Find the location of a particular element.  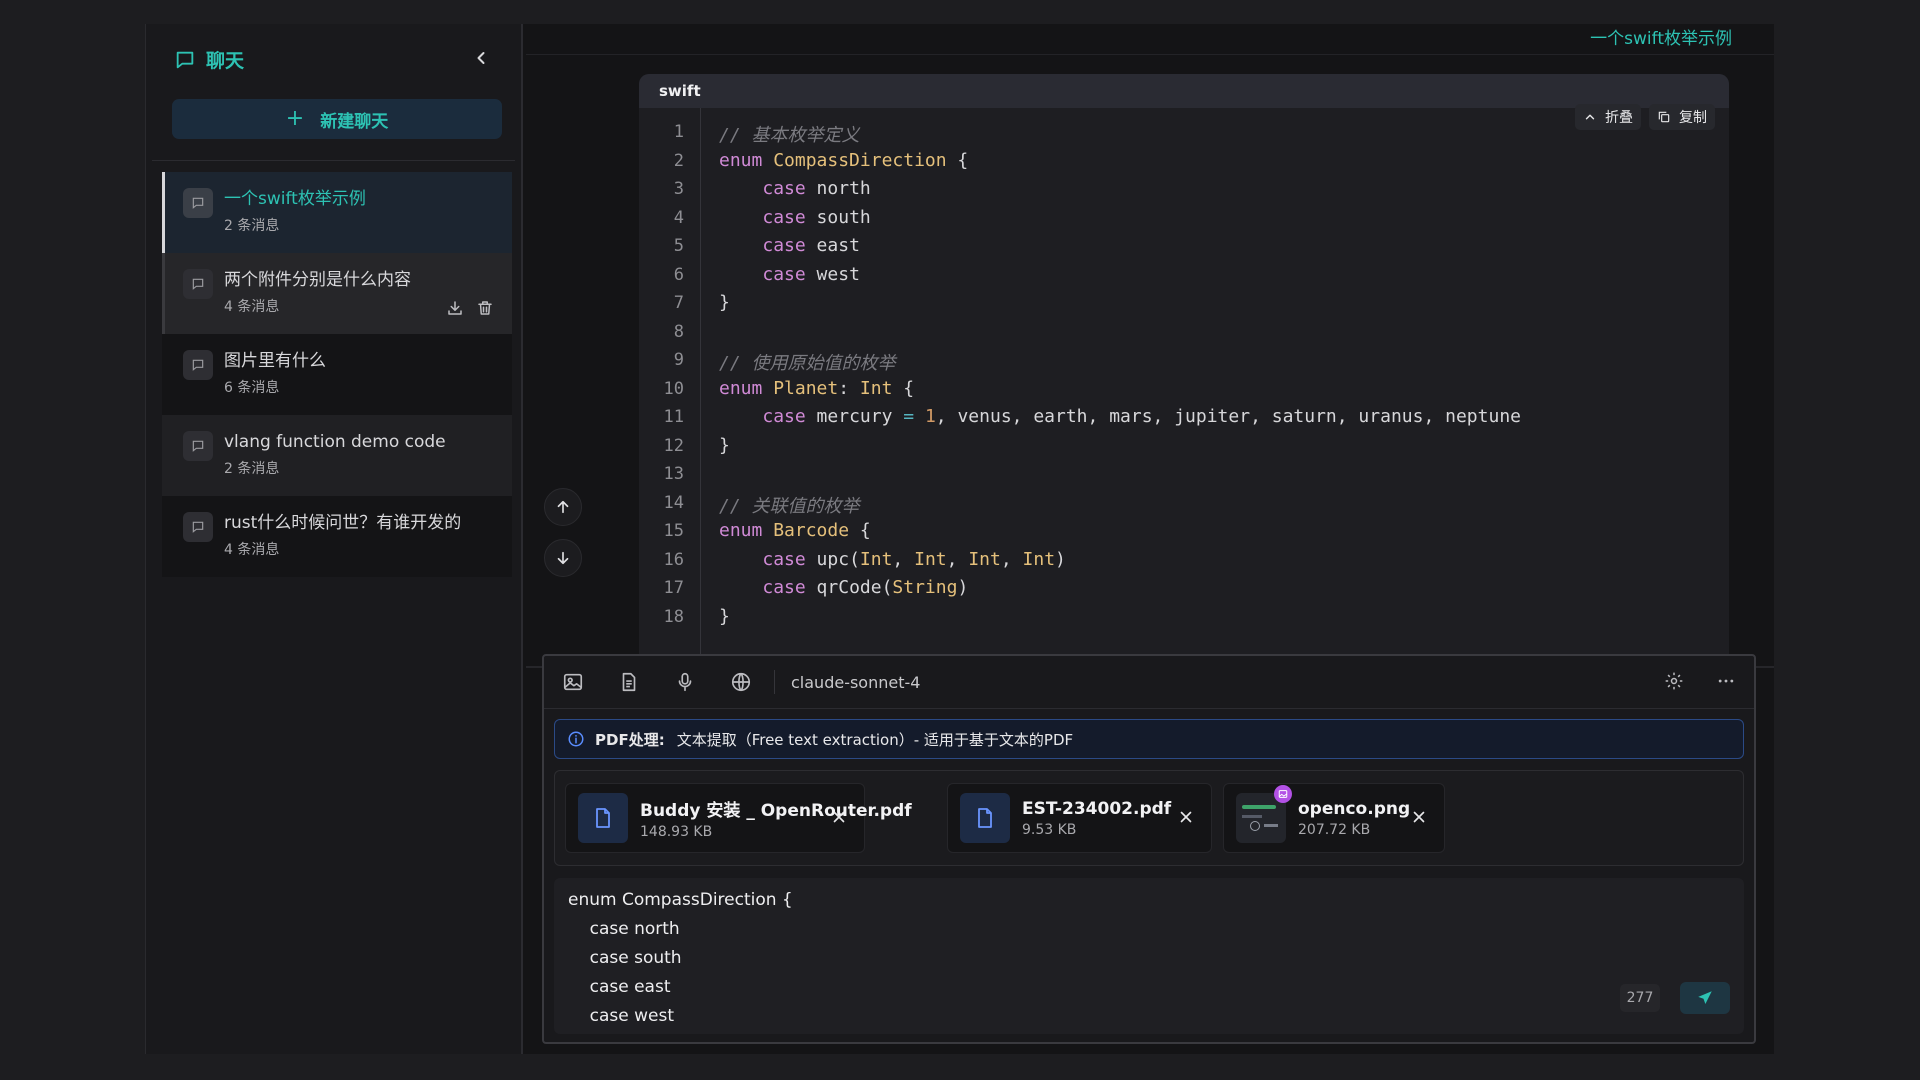

line-number: 1 is located at coordinates (678, 132).